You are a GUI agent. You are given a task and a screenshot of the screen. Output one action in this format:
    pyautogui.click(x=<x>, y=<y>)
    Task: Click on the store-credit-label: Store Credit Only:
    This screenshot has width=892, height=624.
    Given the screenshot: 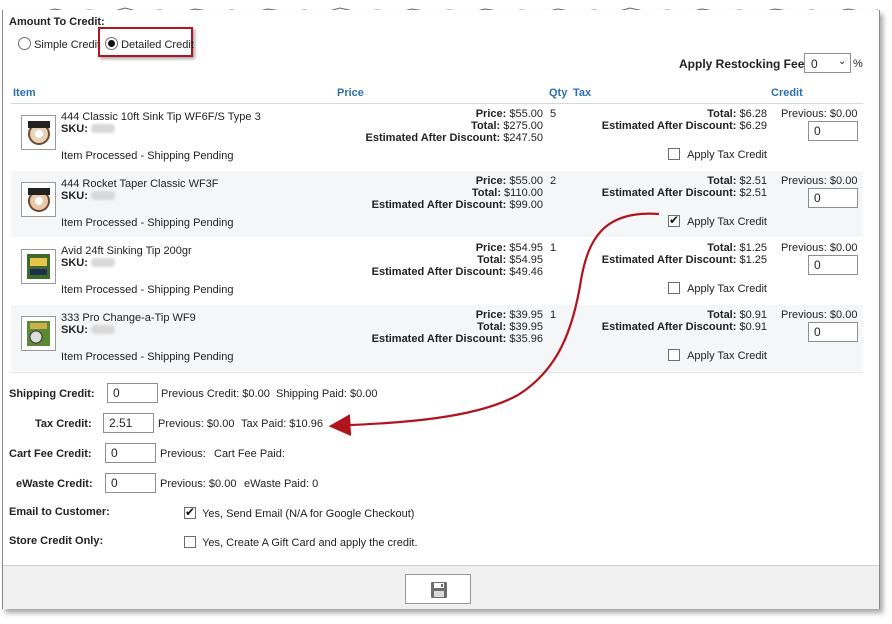 What is the action you would take?
    pyautogui.click(x=56, y=541)
    